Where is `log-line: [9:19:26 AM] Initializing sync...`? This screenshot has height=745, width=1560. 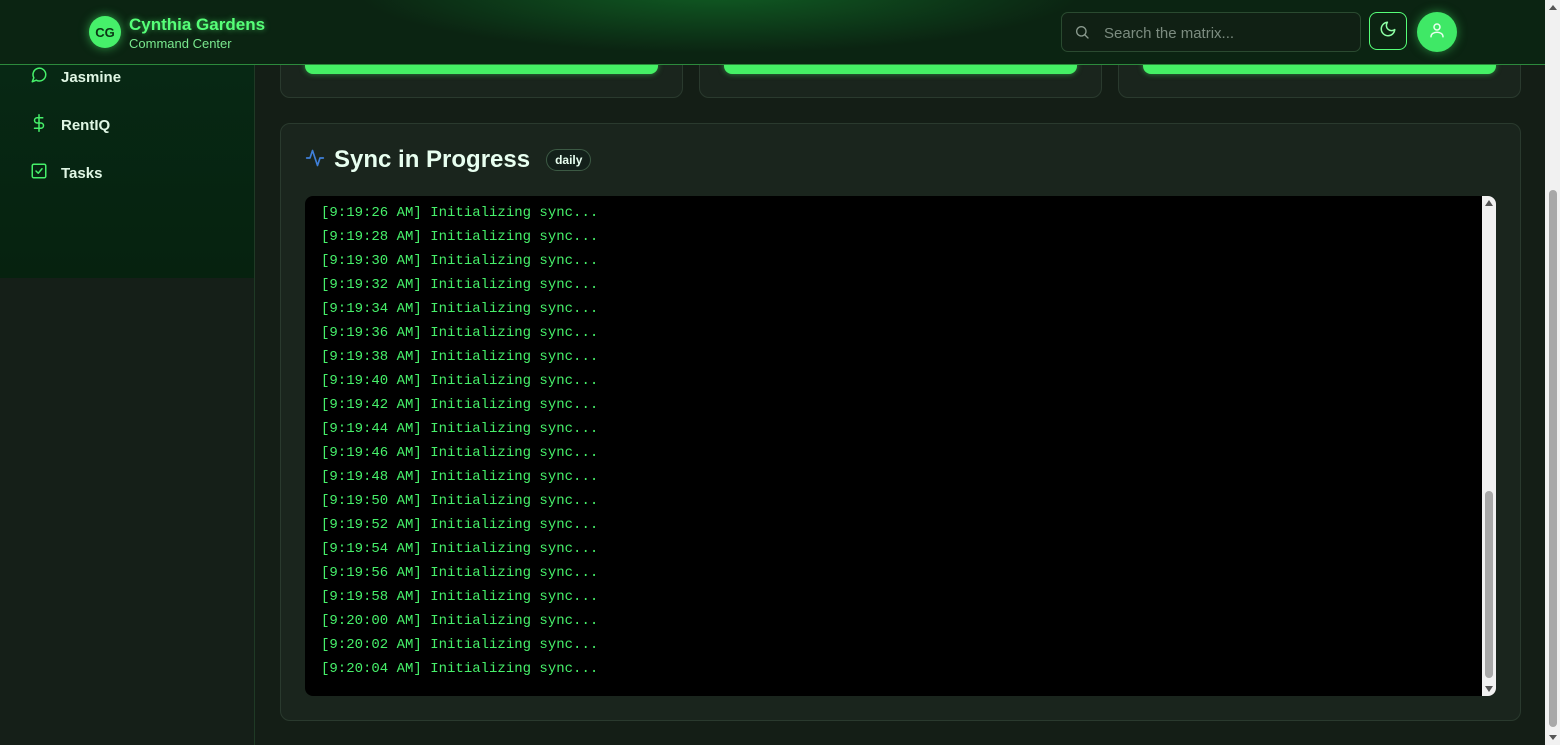 log-line: [9:19:26 AM] Initializing sync... is located at coordinates (460, 213).